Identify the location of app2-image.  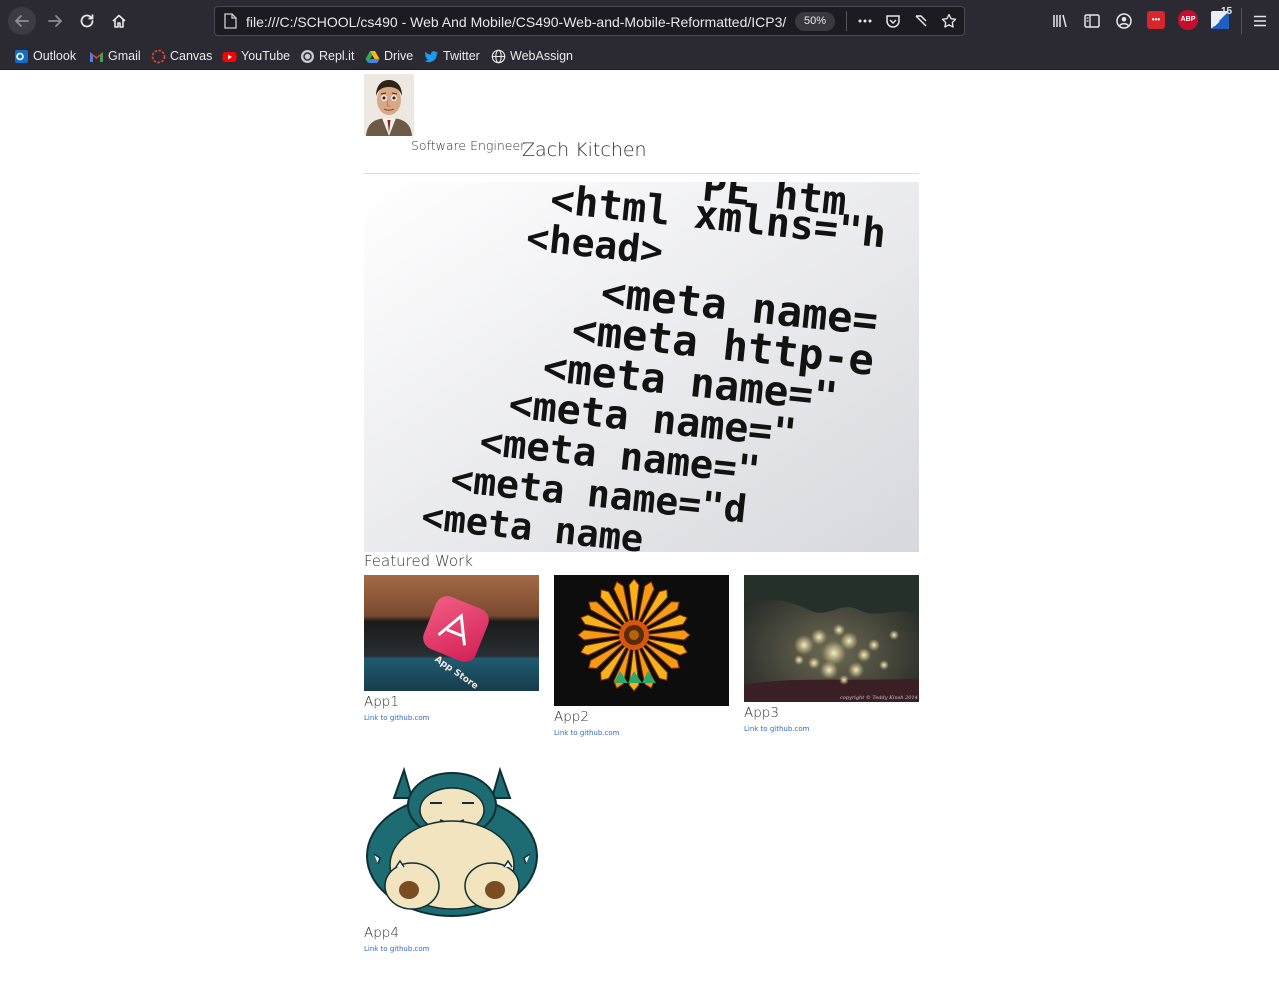
(641, 640).